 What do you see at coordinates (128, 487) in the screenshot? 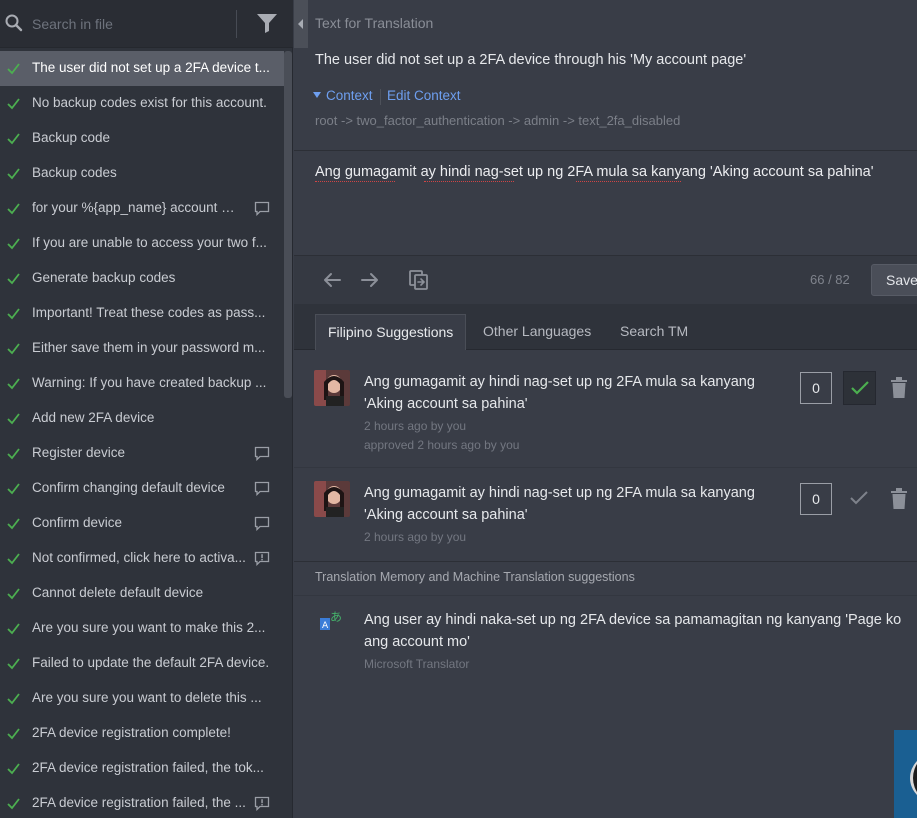
I see `string-label: Confirm changing default device` at bounding box center [128, 487].